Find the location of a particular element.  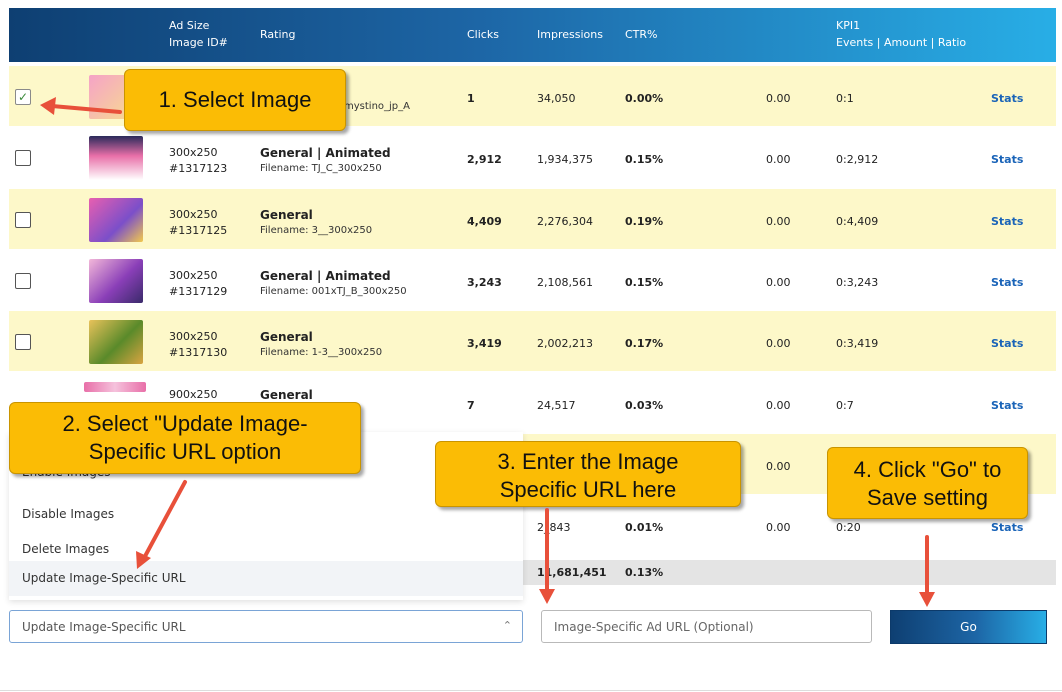

row-size-id: 300x250 #1317130 is located at coordinates (198, 345).